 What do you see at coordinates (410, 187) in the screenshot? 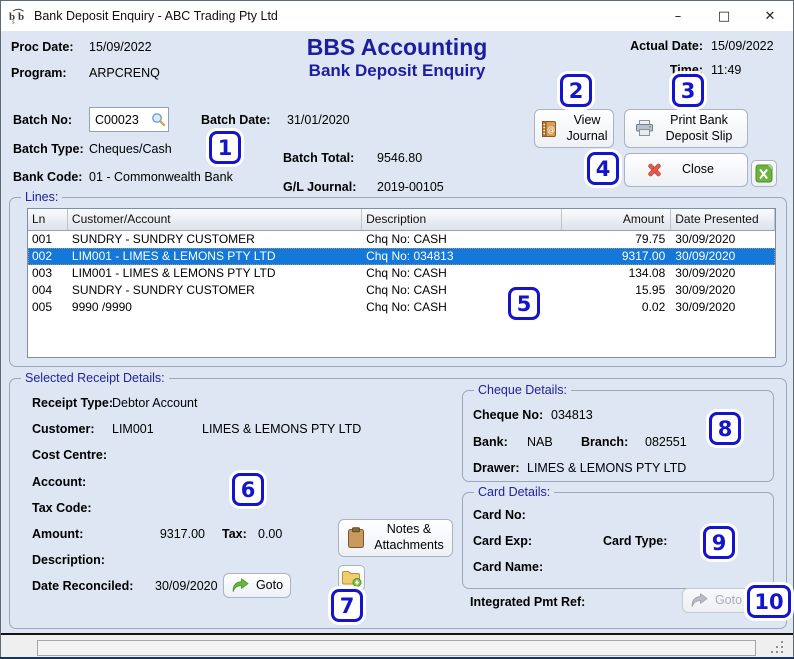
I see `gl-journal-value: 2019-00105` at bounding box center [410, 187].